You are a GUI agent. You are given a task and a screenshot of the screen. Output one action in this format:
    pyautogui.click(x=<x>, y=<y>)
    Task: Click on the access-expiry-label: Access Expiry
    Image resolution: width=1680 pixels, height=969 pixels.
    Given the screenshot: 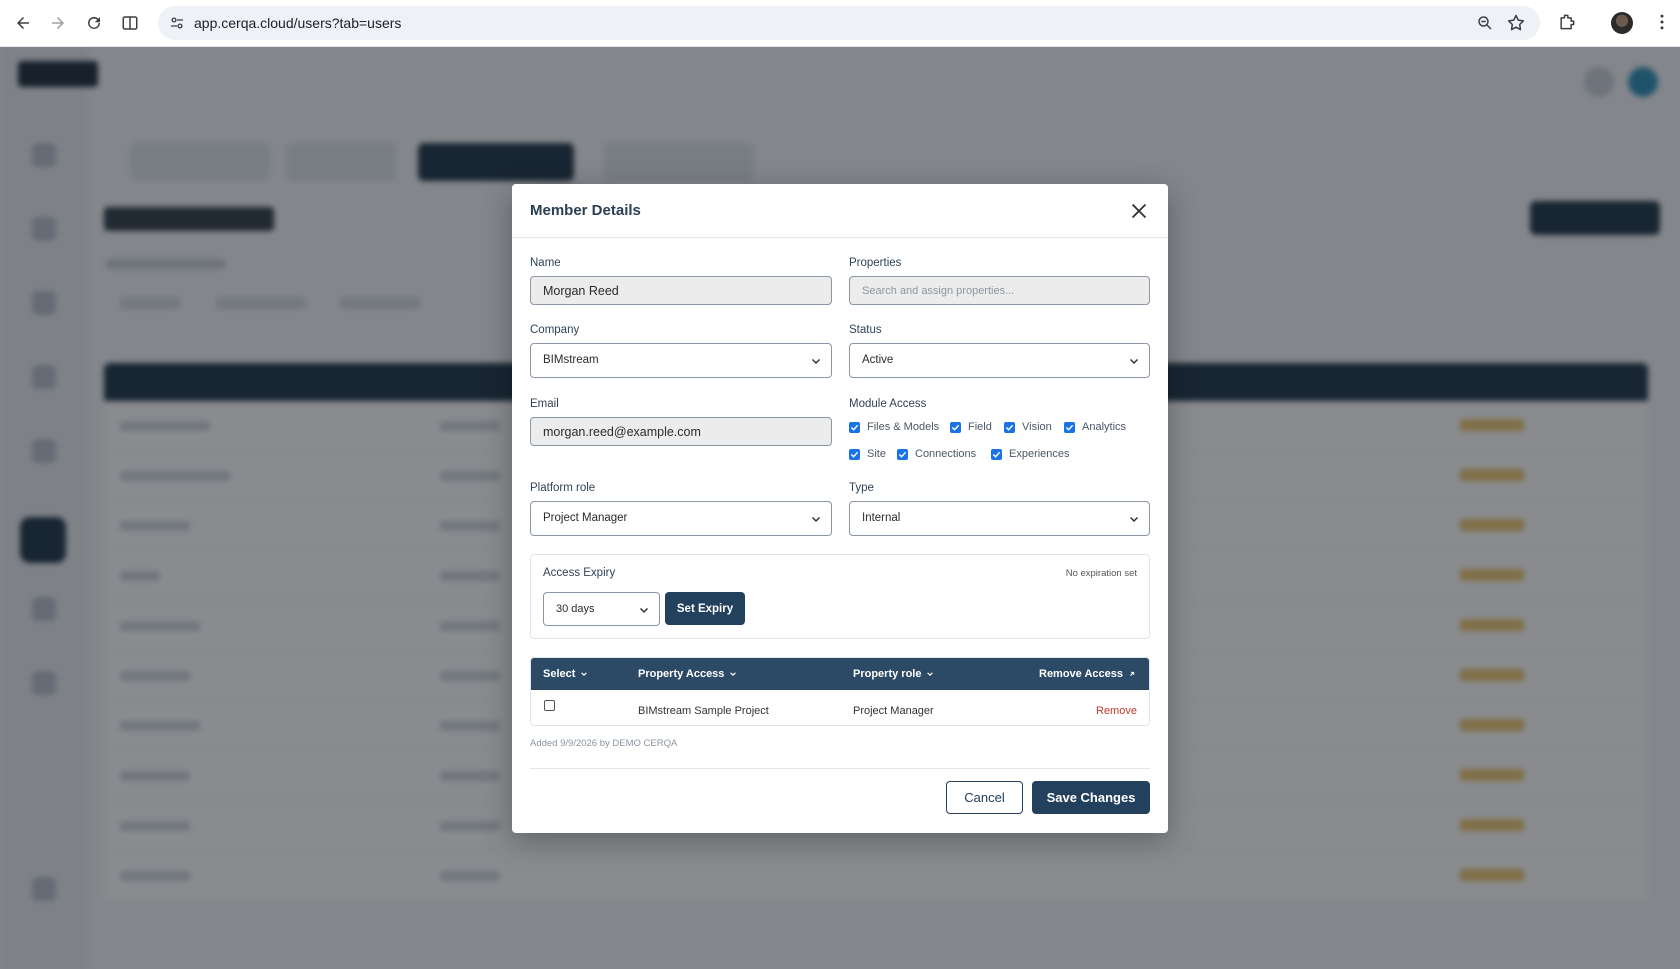 What is the action you would take?
    pyautogui.click(x=579, y=573)
    